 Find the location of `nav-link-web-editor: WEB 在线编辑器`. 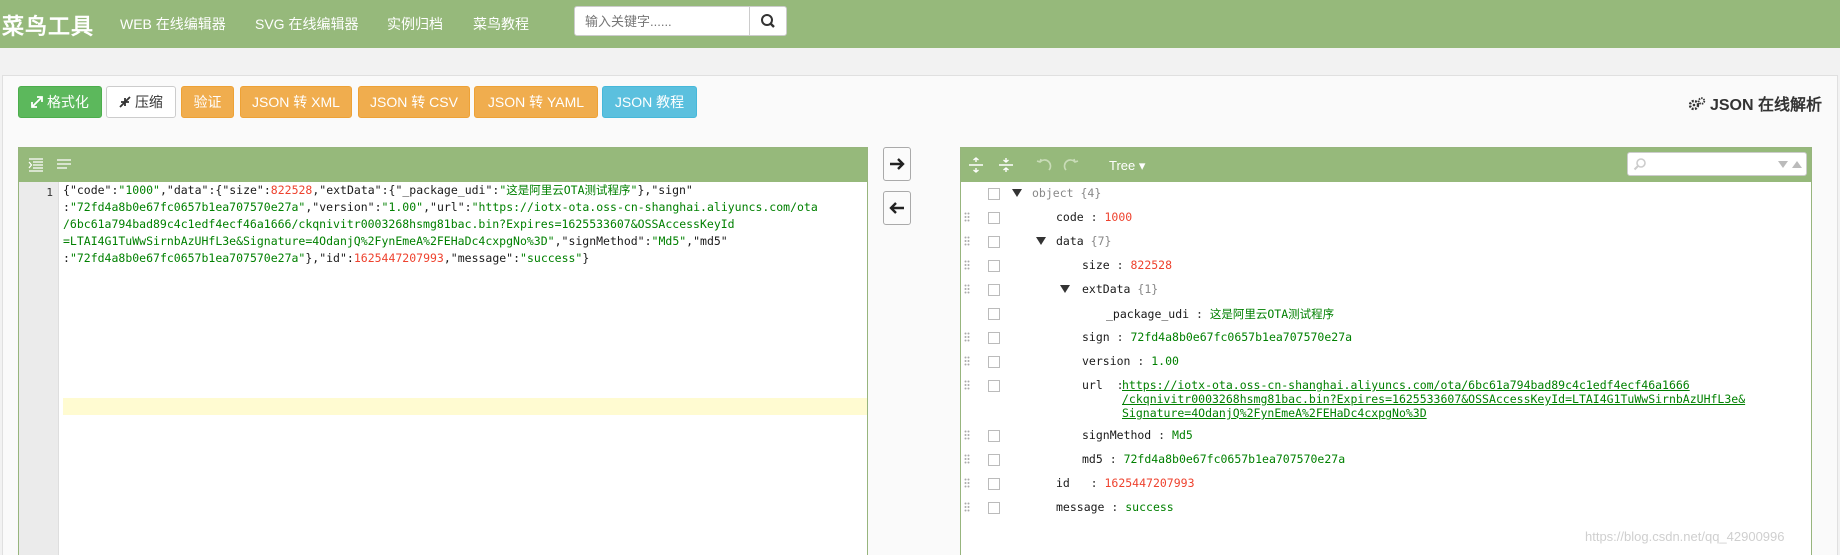

nav-link-web-editor: WEB 在线编辑器 is located at coordinates (173, 24).